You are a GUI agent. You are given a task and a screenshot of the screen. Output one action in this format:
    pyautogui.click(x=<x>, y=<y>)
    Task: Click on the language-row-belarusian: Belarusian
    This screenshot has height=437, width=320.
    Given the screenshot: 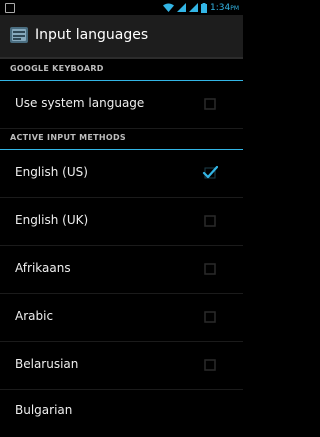 What is the action you would take?
    pyautogui.click(x=121, y=366)
    